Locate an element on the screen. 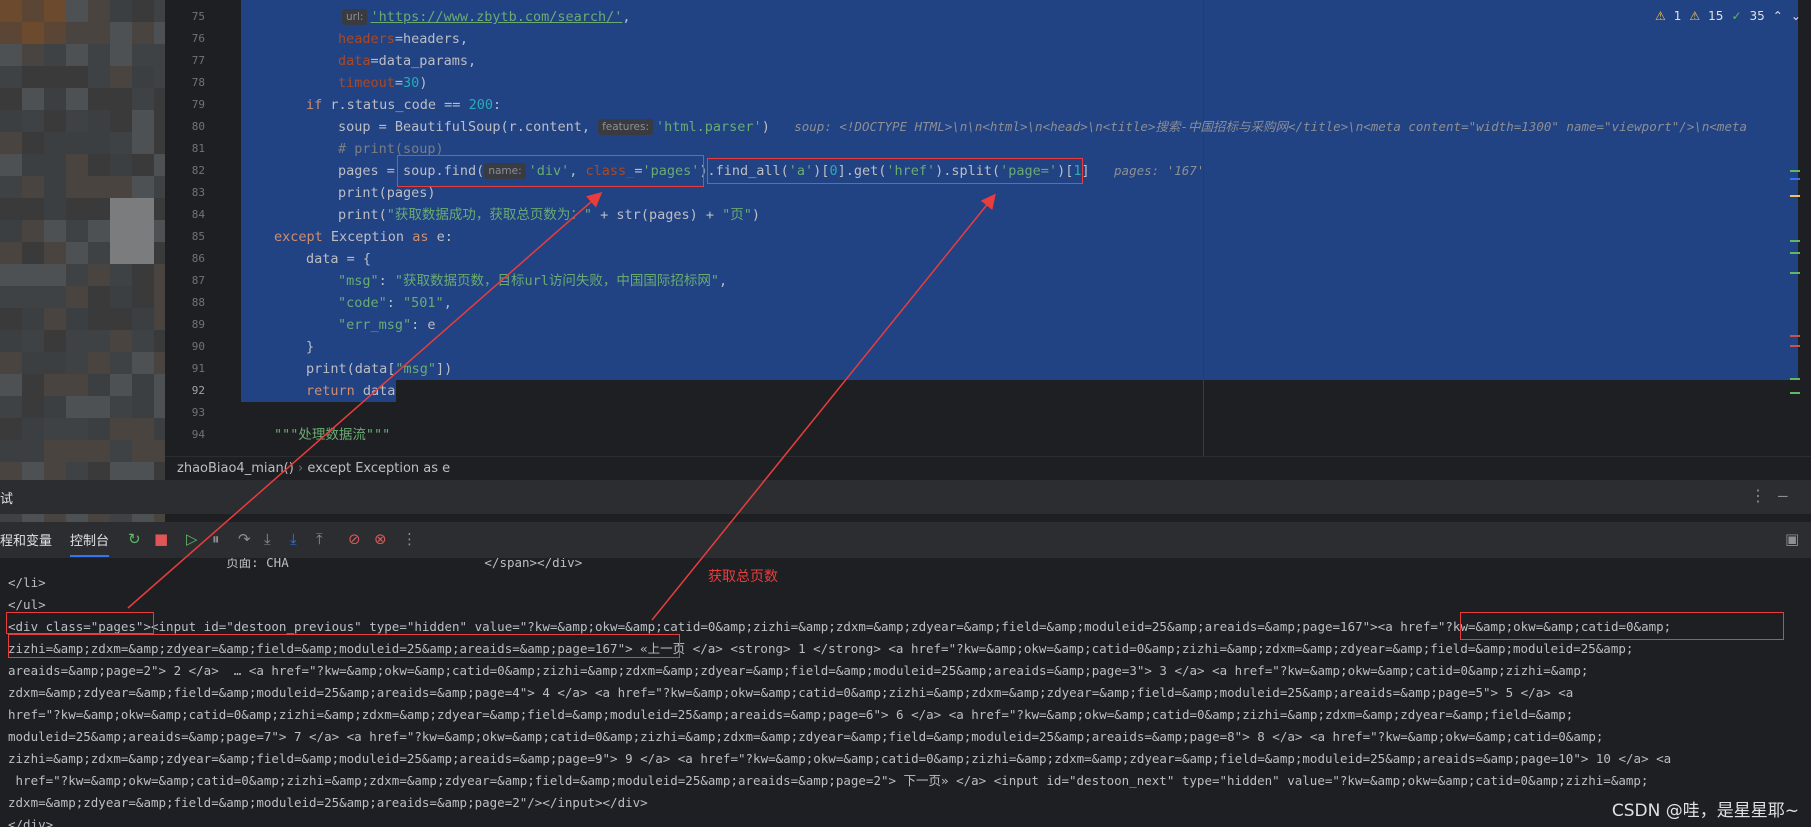 This screenshot has width=1811, height=827. line-number: 90 is located at coordinates (185, 347).